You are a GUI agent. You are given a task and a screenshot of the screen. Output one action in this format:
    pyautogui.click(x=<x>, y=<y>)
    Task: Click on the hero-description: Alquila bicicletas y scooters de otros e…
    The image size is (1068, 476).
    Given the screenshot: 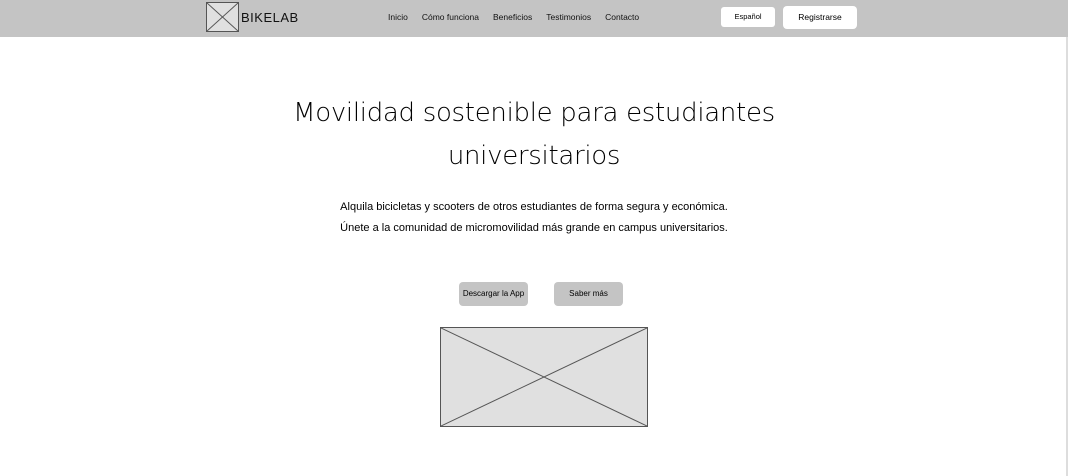 What is the action you would take?
    pyautogui.click(x=534, y=217)
    